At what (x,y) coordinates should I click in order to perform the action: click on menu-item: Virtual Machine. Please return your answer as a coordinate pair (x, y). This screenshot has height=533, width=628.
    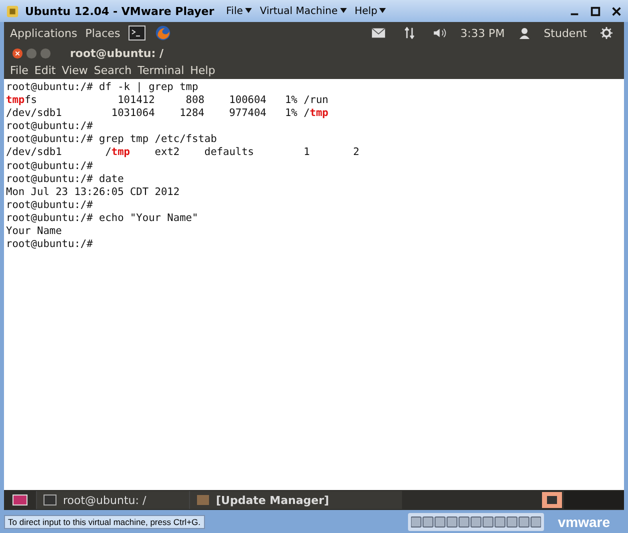
    Looking at the image, I should click on (304, 11).